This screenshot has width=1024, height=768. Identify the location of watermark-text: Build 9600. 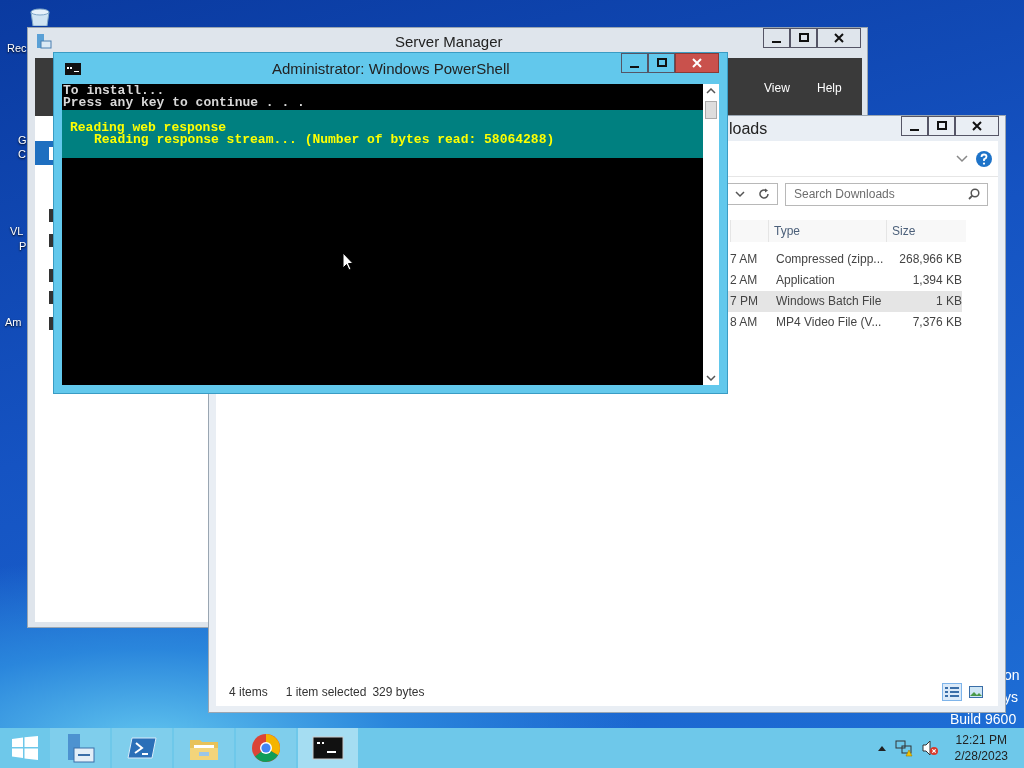
(983, 719).